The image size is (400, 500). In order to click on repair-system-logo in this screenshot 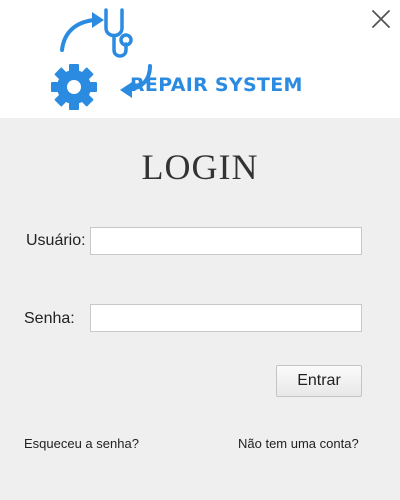, I will do `click(180, 59)`.